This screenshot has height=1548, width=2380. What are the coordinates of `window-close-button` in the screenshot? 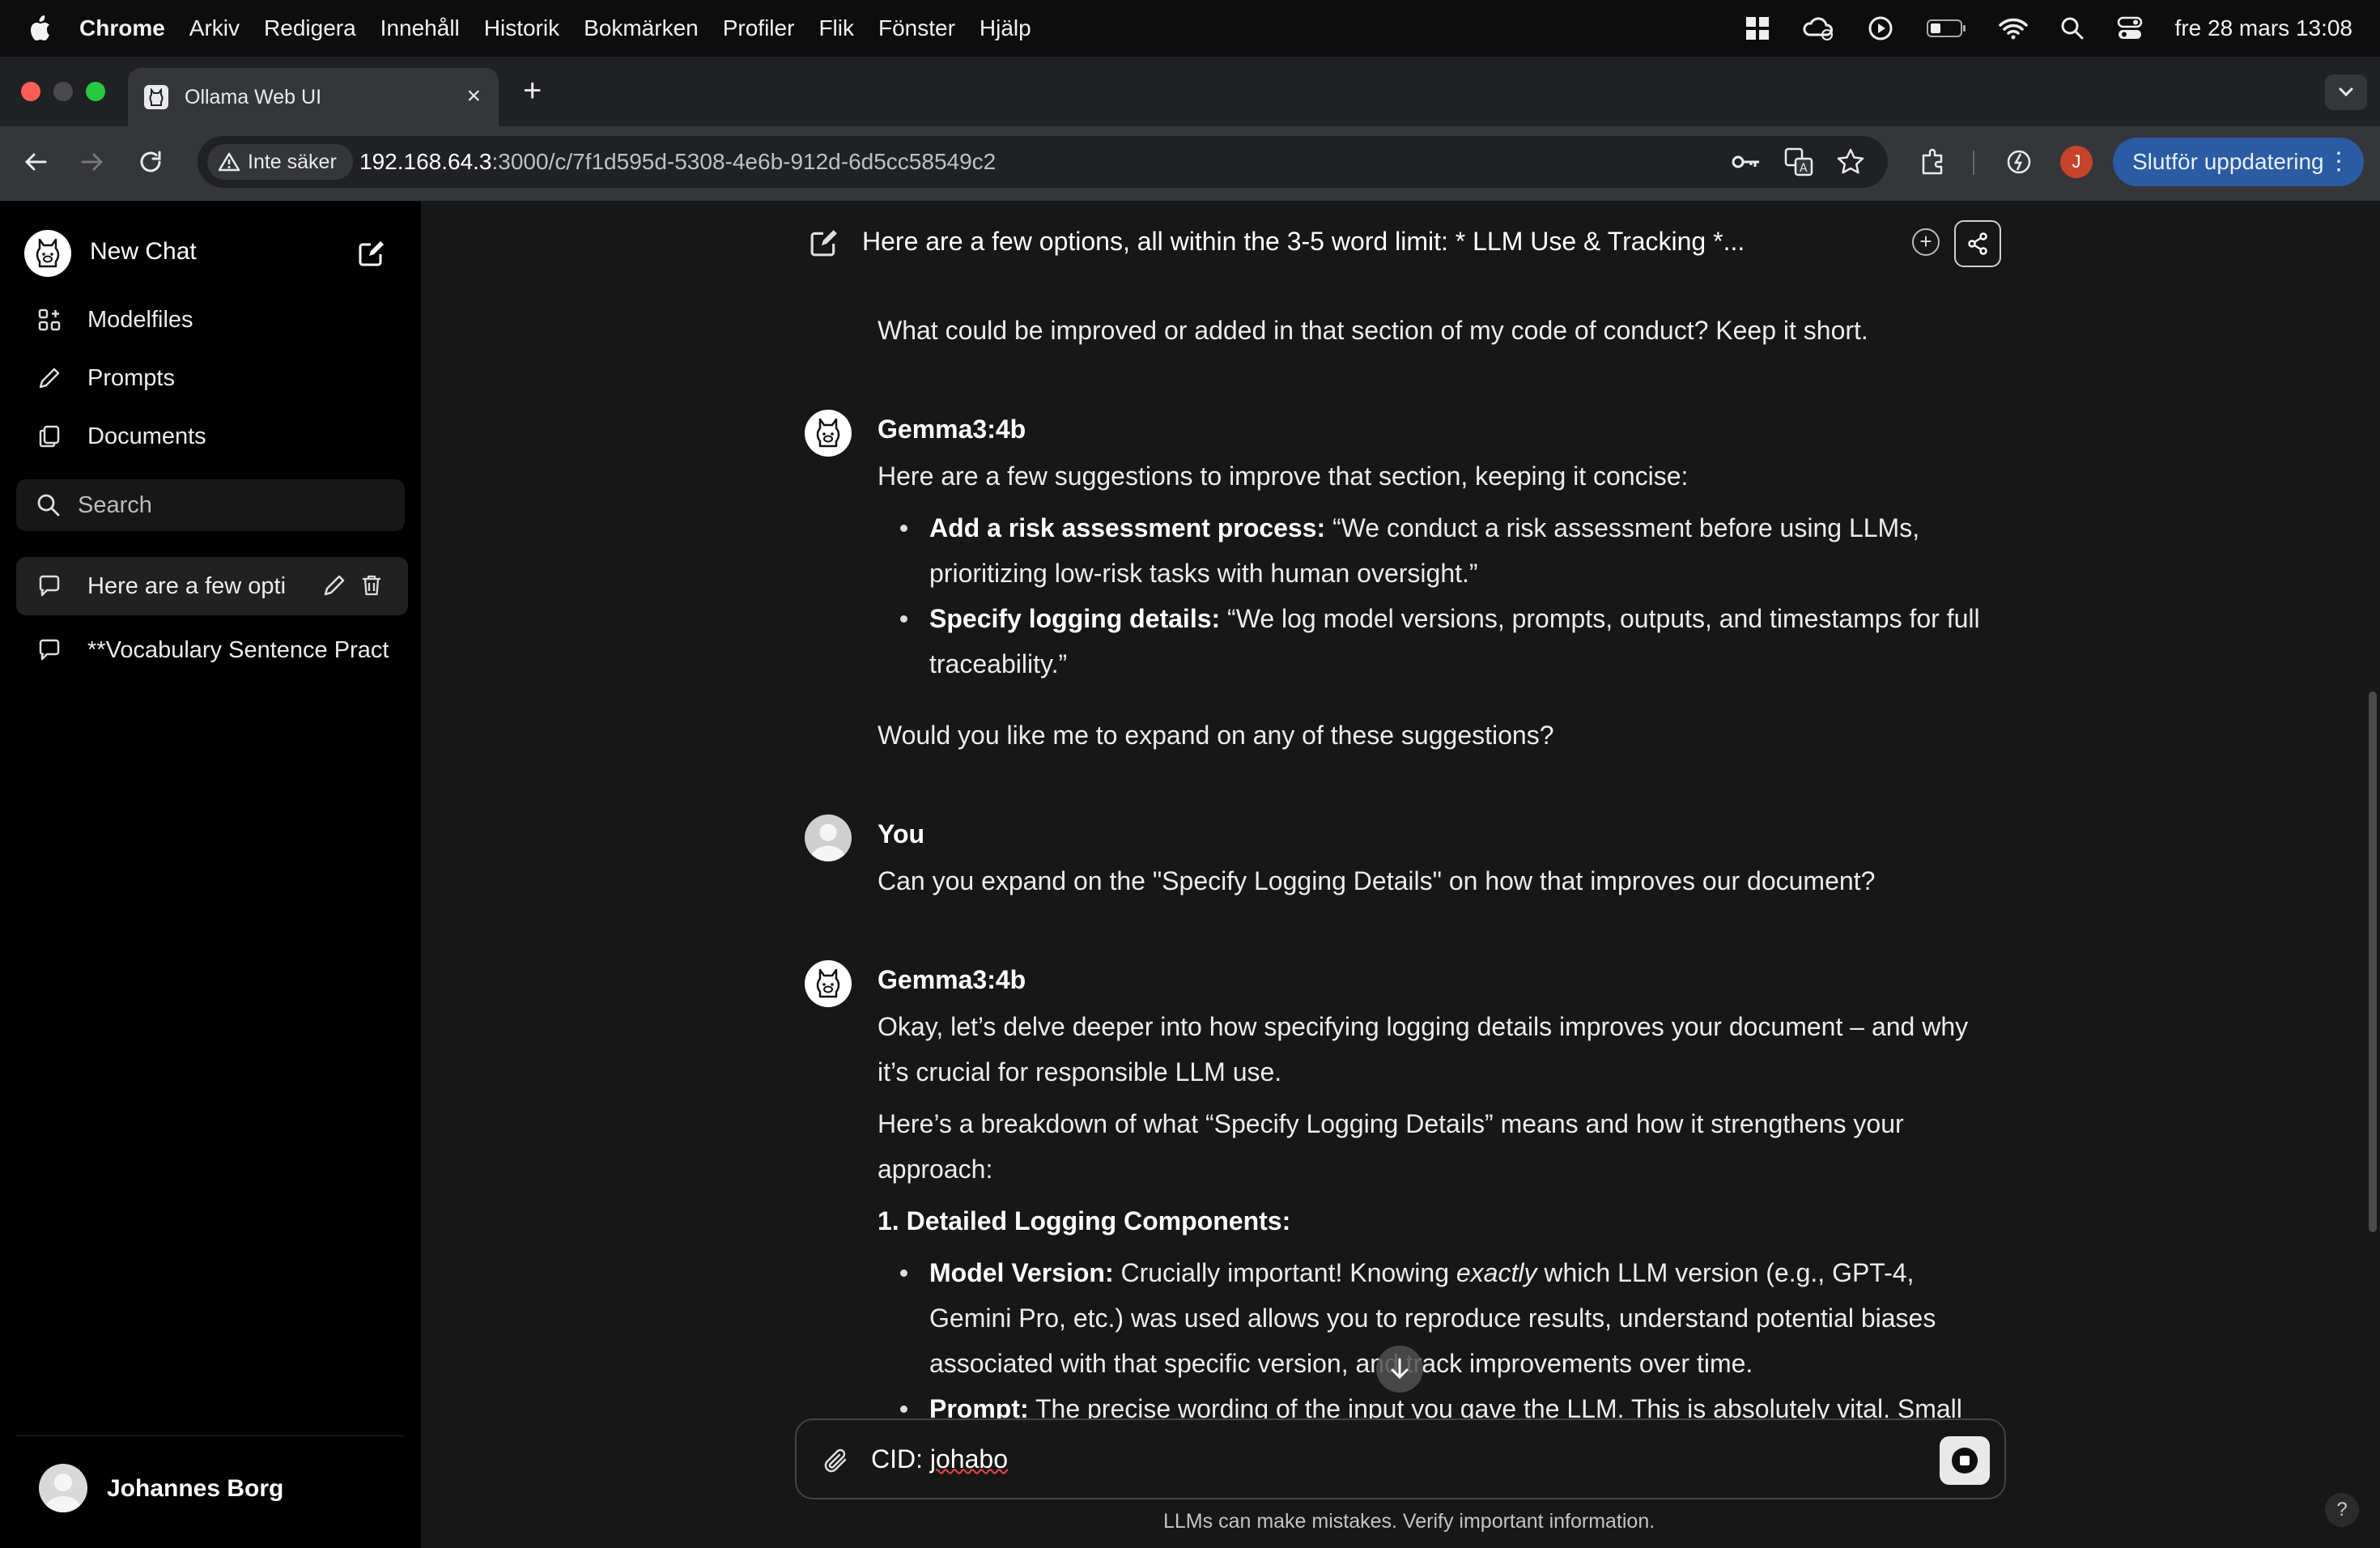 It's located at (31, 92).